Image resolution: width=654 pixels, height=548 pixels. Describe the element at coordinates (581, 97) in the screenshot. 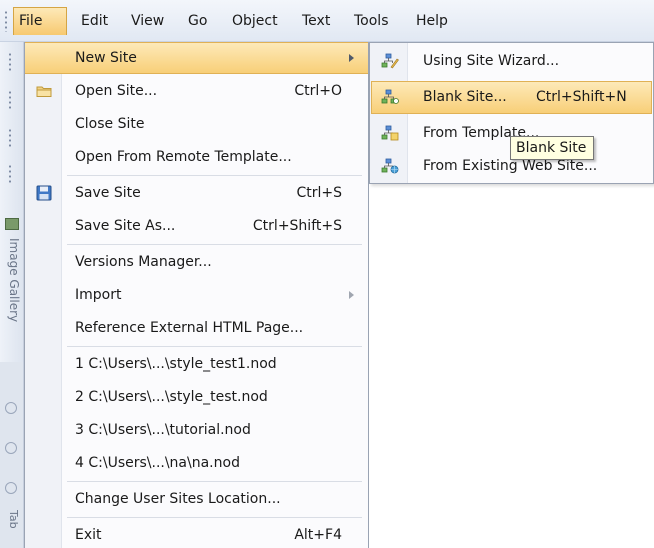

I see `menu-item-shortcut: Ctrl+Shift+N` at that location.